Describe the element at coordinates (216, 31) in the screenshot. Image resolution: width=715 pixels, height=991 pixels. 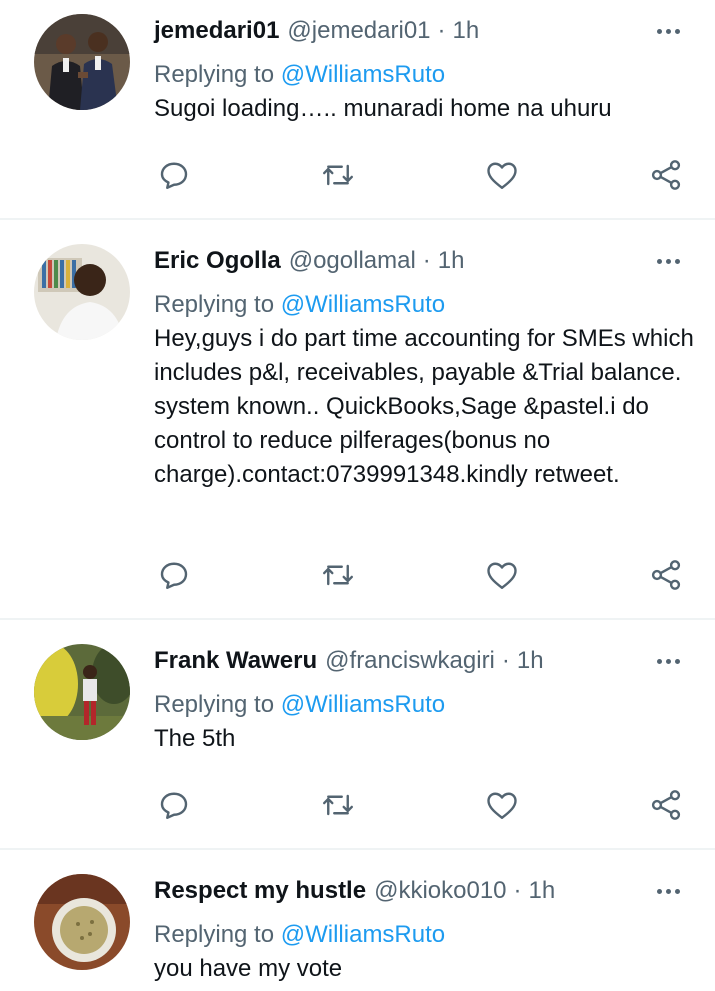
I see `display-name: jemedari01` at that location.